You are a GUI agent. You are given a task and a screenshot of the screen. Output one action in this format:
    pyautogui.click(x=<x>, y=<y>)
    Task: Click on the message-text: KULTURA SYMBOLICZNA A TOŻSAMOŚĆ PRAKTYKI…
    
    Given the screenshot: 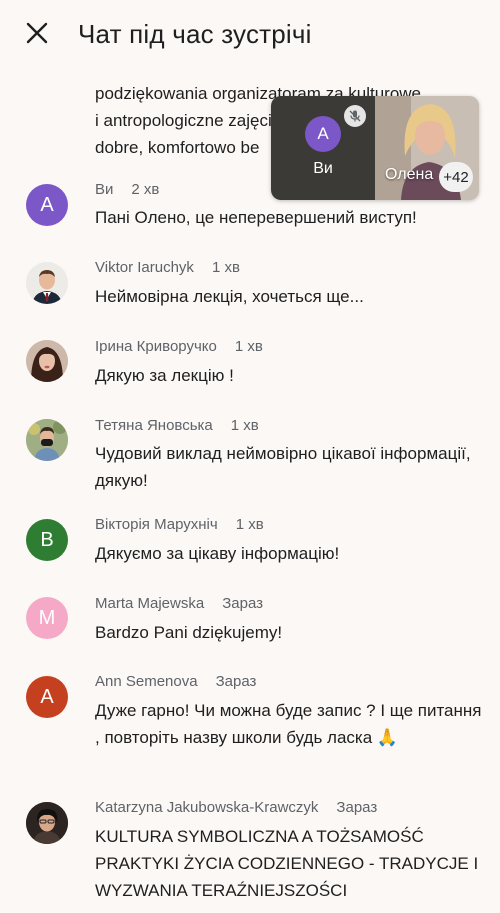 What is the action you would take?
    pyautogui.click(x=287, y=863)
    